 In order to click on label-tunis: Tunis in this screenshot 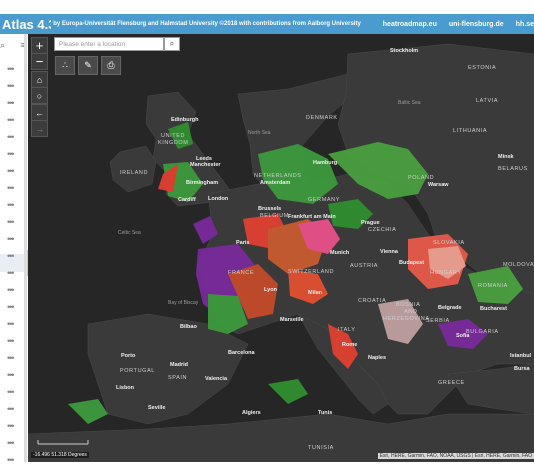, I will do `click(325, 413)`.